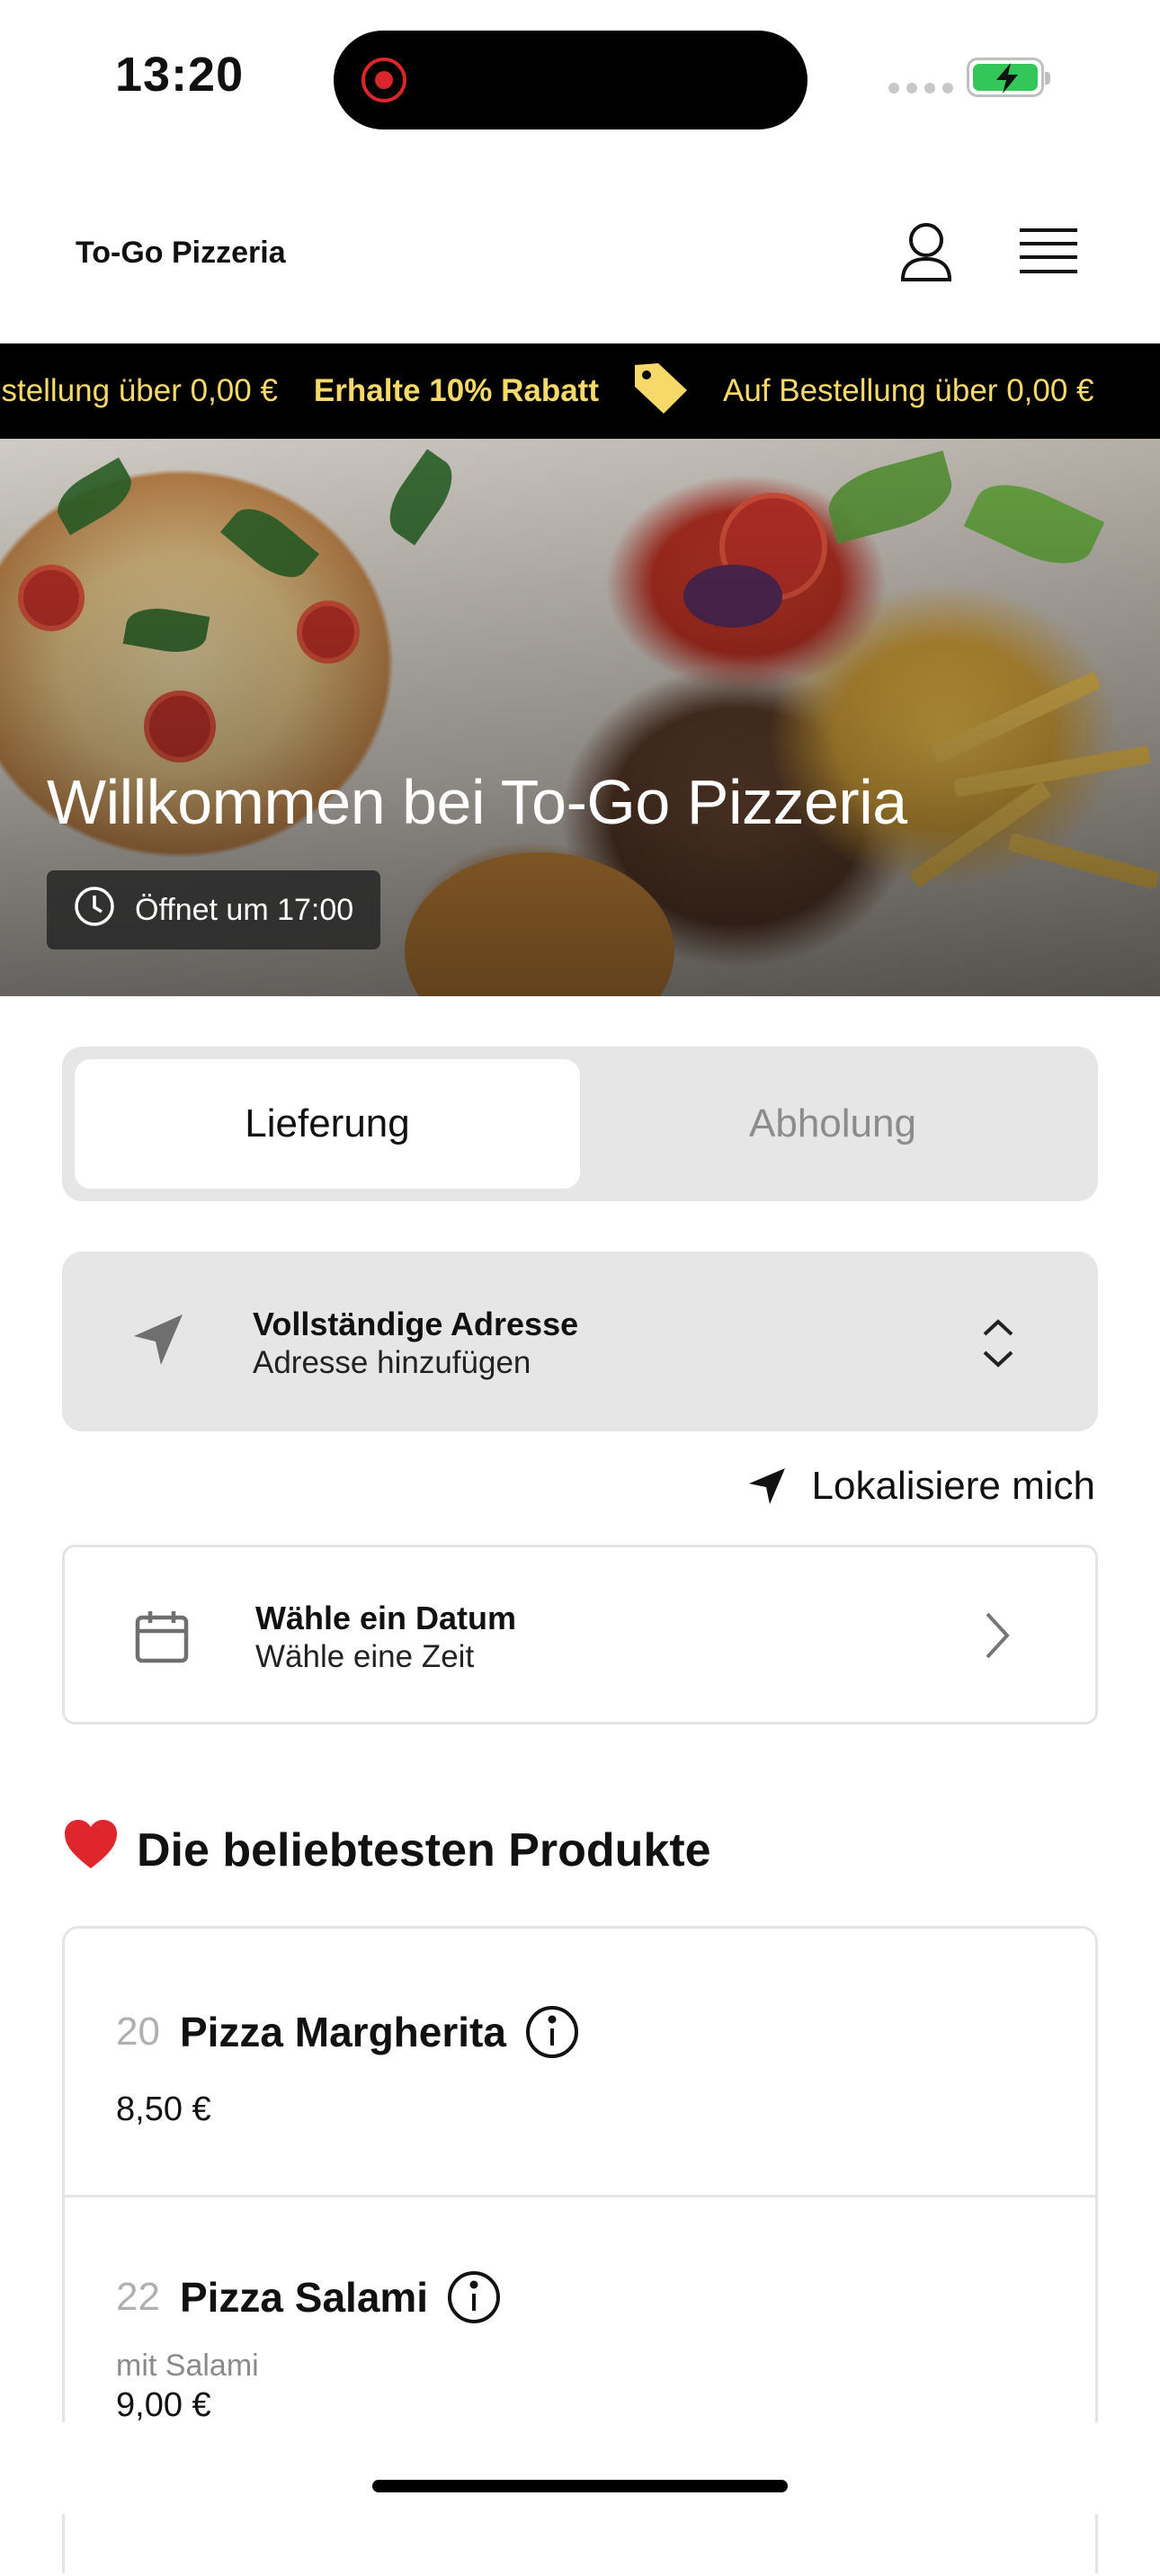  I want to click on address-subtitle: Adresse hinzufügen, so click(392, 1363).